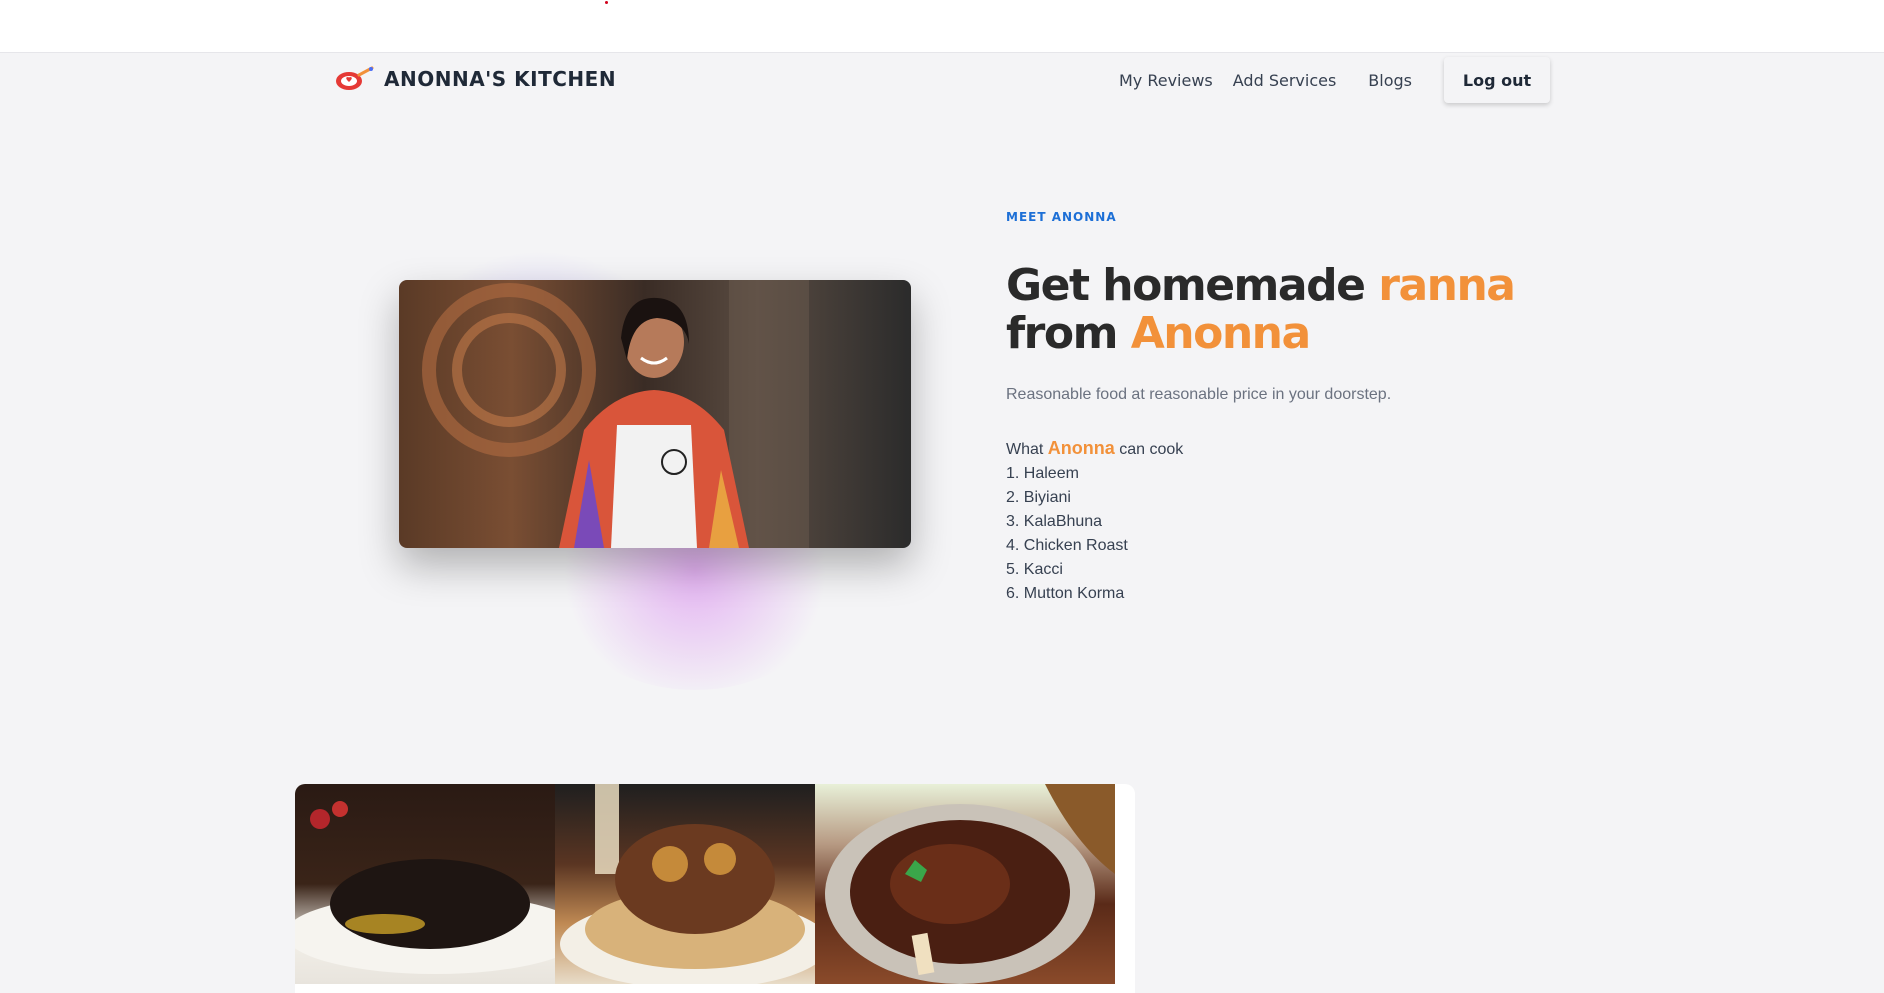  Describe the element at coordinates (1081, 448) in the screenshot. I see `cook-name: Anonna` at that location.